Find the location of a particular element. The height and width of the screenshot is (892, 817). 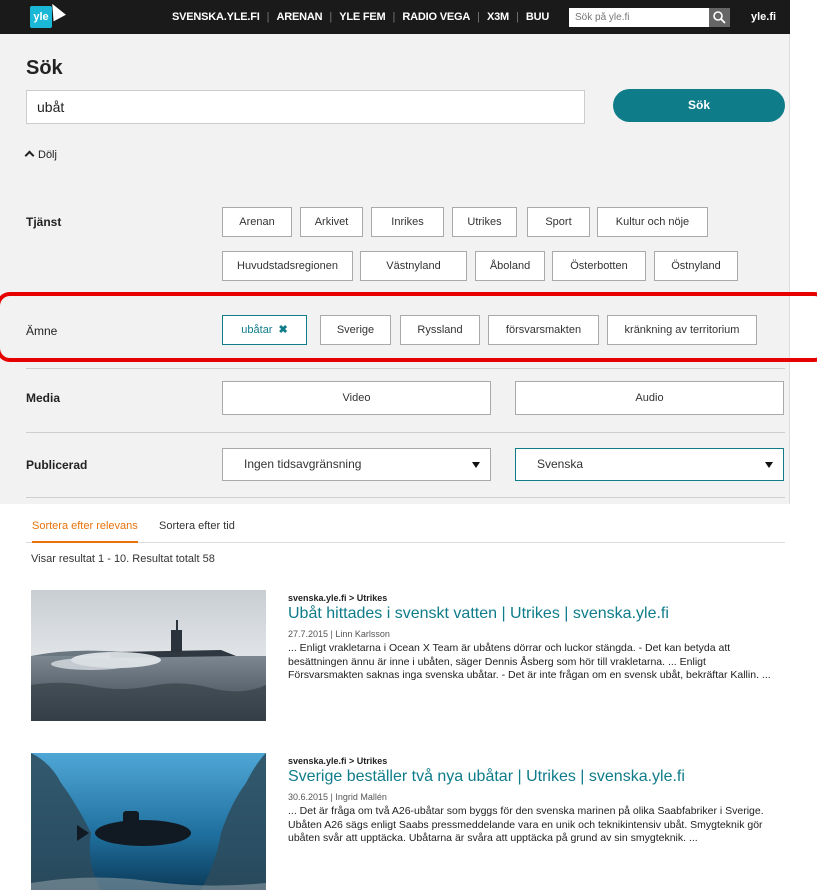

chevron-up-icon is located at coordinates (29, 155).